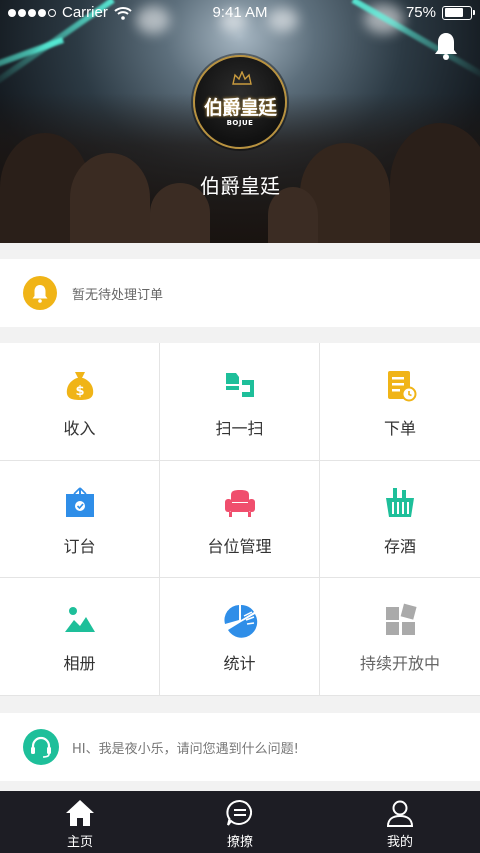  What do you see at coordinates (241, 621) in the screenshot?
I see `pie-chart-icon` at bounding box center [241, 621].